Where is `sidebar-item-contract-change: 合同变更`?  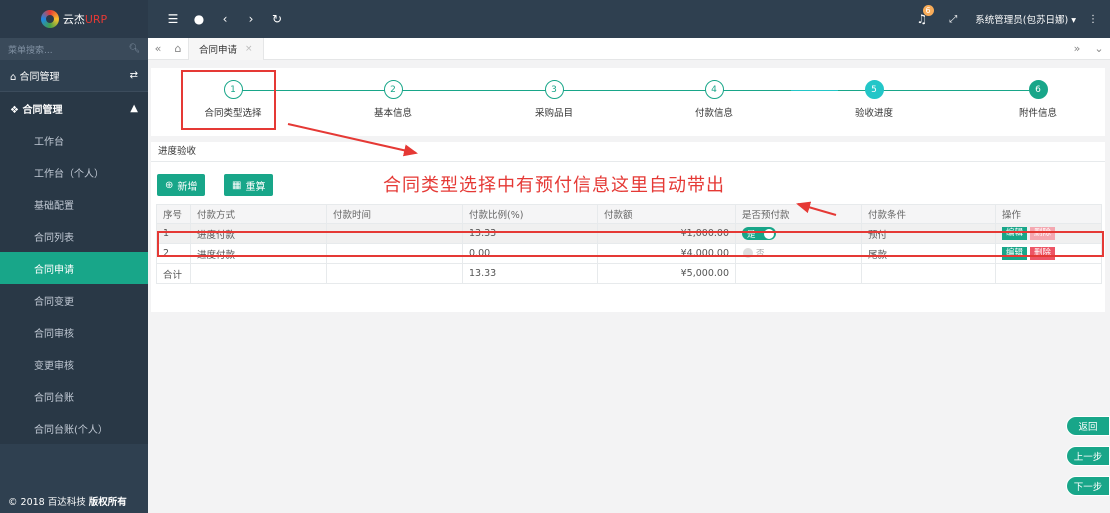 sidebar-item-contract-change: 合同变更 is located at coordinates (74, 300).